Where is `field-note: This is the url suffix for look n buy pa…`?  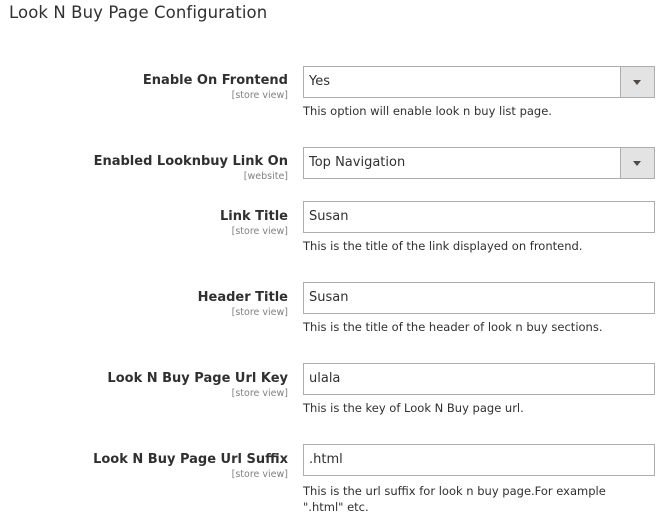 field-note: This is the url suffix for look n buy pa… is located at coordinates (454, 499).